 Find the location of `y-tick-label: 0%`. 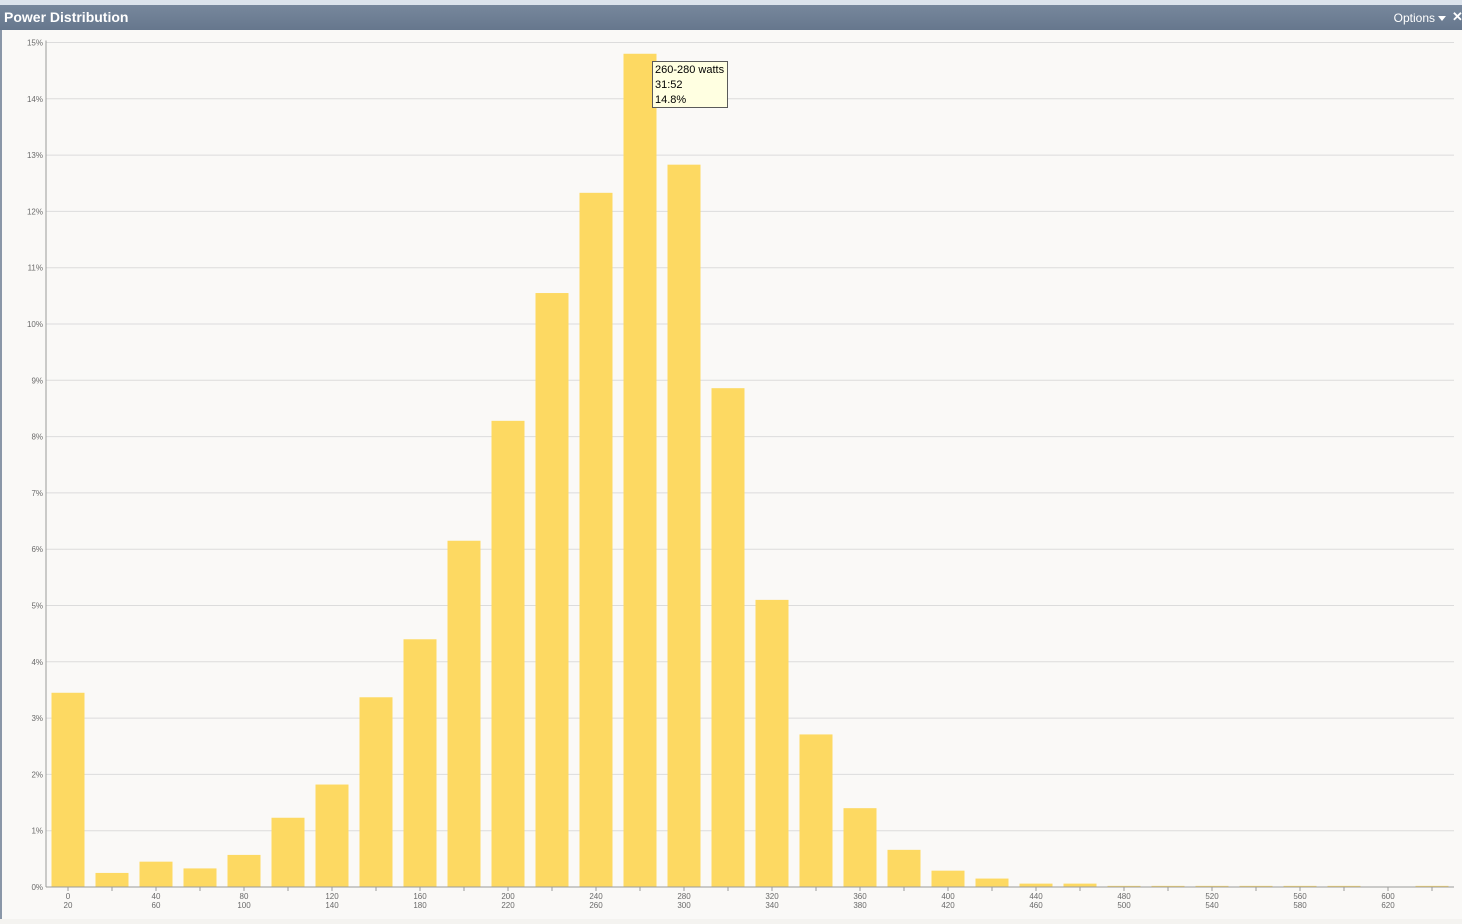

y-tick-label: 0% is located at coordinates (37, 887).